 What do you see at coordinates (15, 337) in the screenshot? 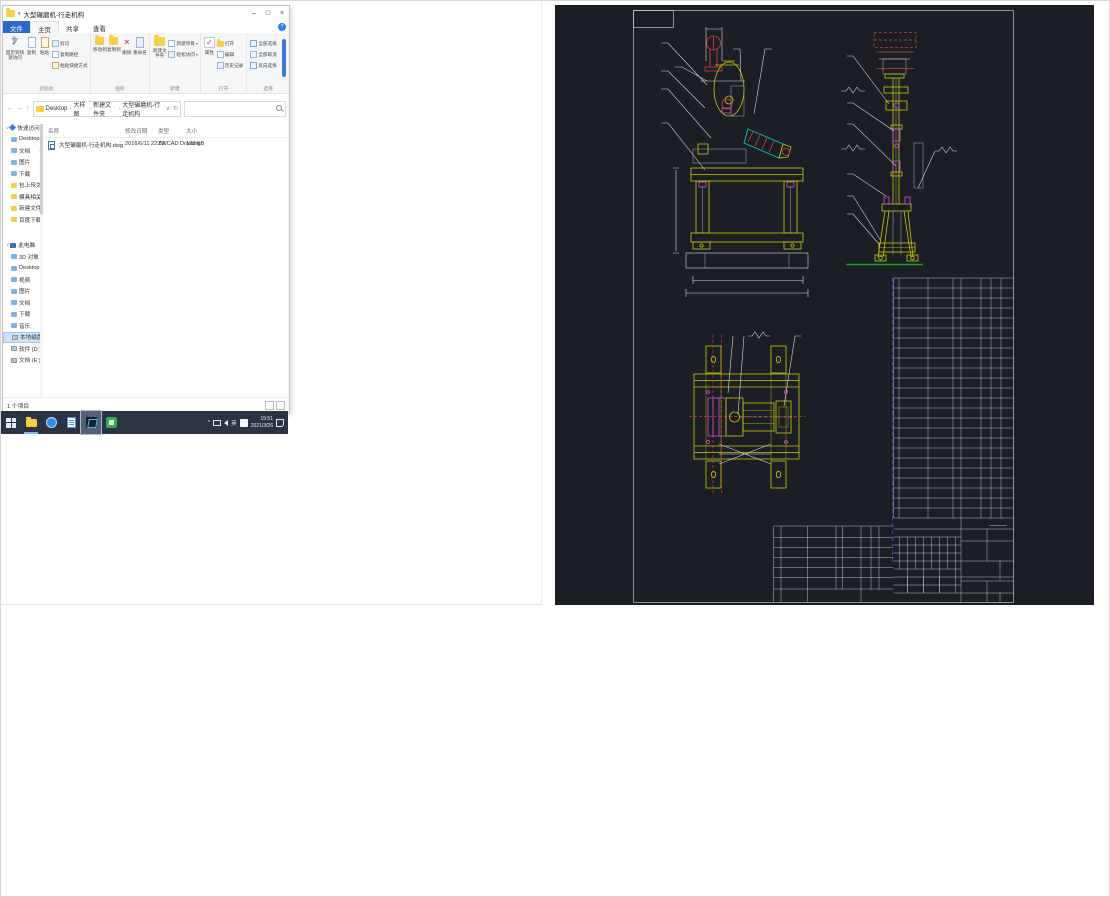
I see `disk-icon` at bounding box center [15, 337].